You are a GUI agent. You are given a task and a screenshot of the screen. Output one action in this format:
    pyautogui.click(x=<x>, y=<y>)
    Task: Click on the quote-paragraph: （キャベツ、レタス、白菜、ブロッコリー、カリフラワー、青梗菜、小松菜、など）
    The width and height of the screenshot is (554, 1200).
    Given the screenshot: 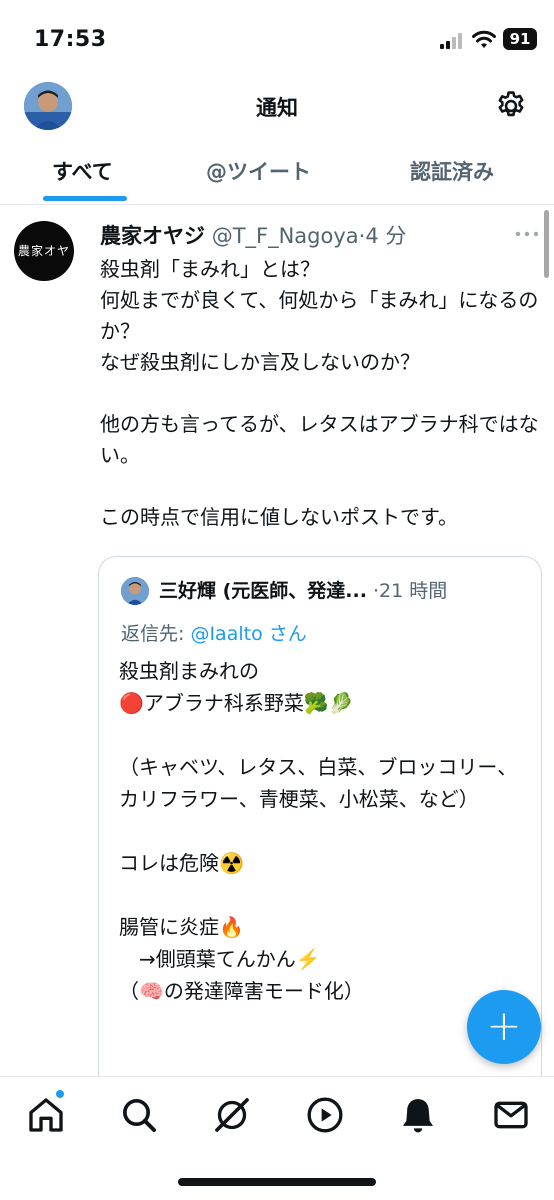 What is the action you would take?
    pyautogui.click(x=318, y=783)
    